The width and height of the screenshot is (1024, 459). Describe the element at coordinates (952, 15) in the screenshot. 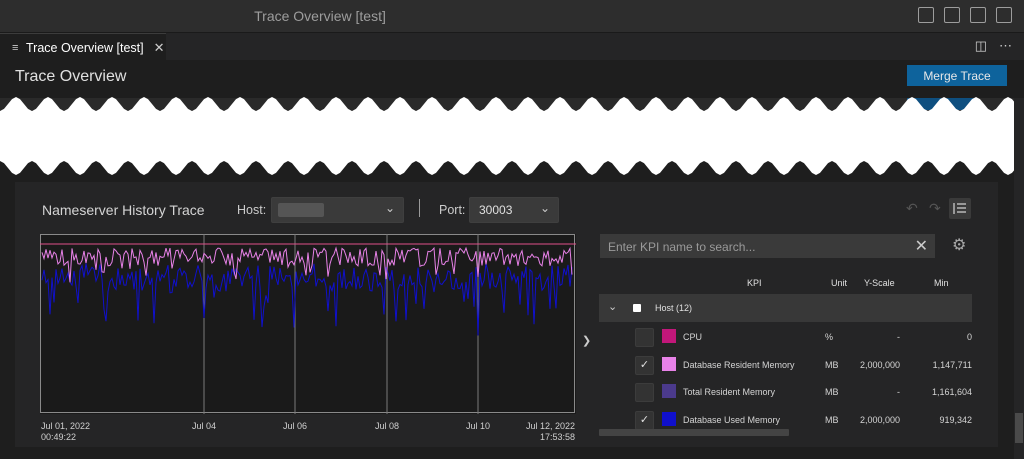

I see `toggle-panel-icon` at that location.